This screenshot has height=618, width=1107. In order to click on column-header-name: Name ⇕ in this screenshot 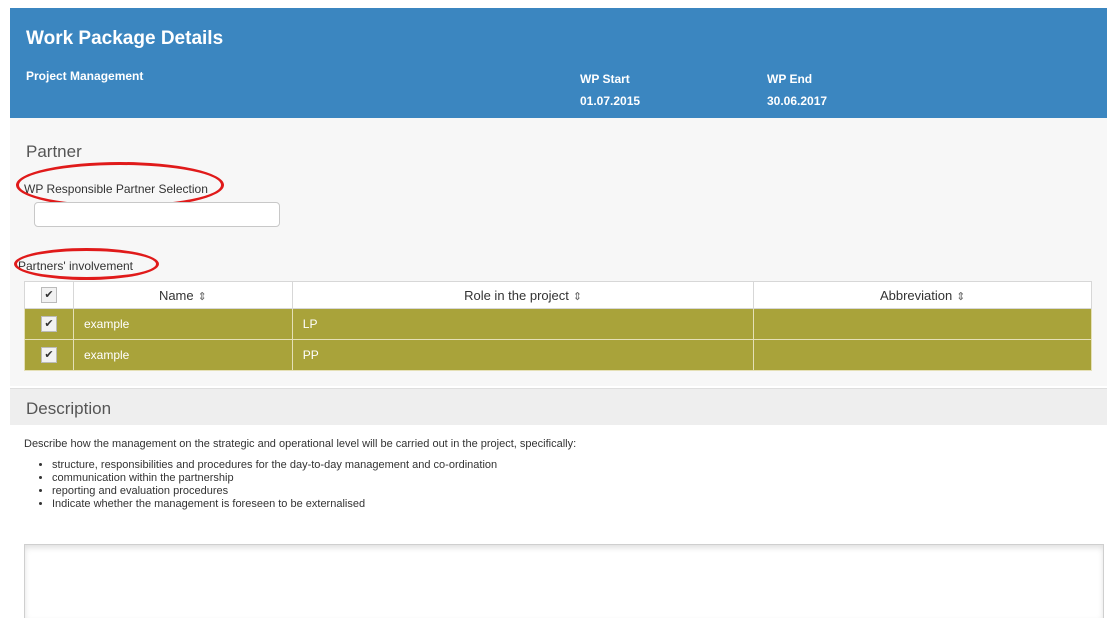, I will do `click(183, 295)`.